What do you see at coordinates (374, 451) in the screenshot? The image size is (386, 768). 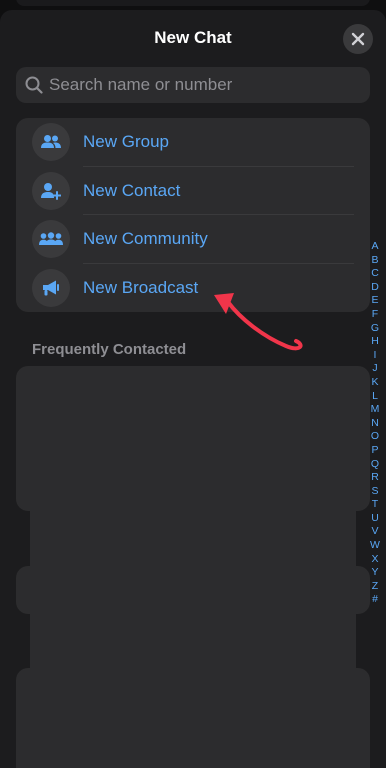 I see `index-letter: P` at bounding box center [374, 451].